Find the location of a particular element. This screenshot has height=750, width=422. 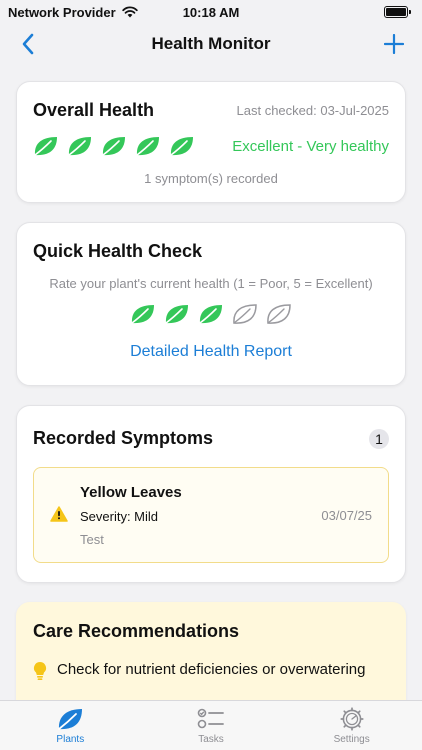

page-title: Health Monitor is located at coordinates (211, 43).